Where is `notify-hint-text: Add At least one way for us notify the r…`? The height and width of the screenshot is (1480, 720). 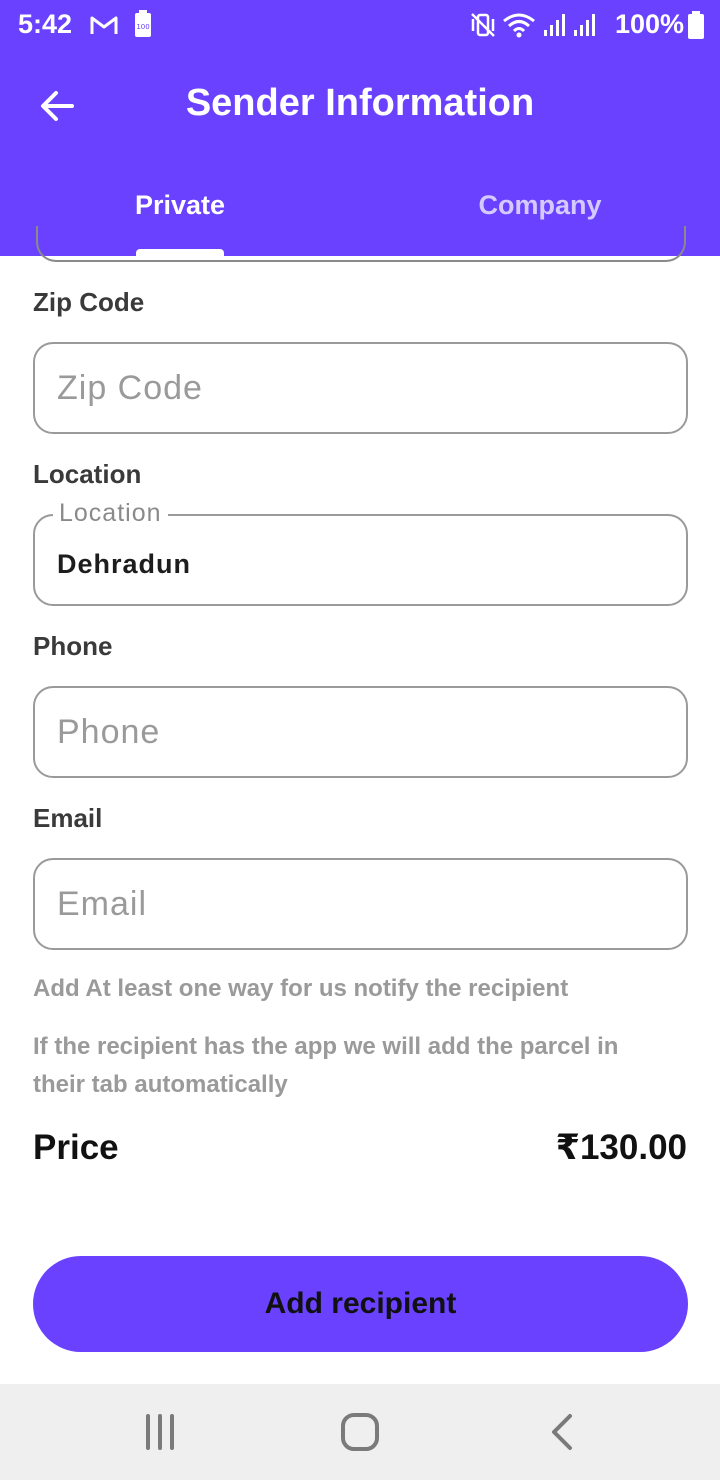
notify-hint-text: Add At least one way for us notify the r… is located at coordinates (301, 988).